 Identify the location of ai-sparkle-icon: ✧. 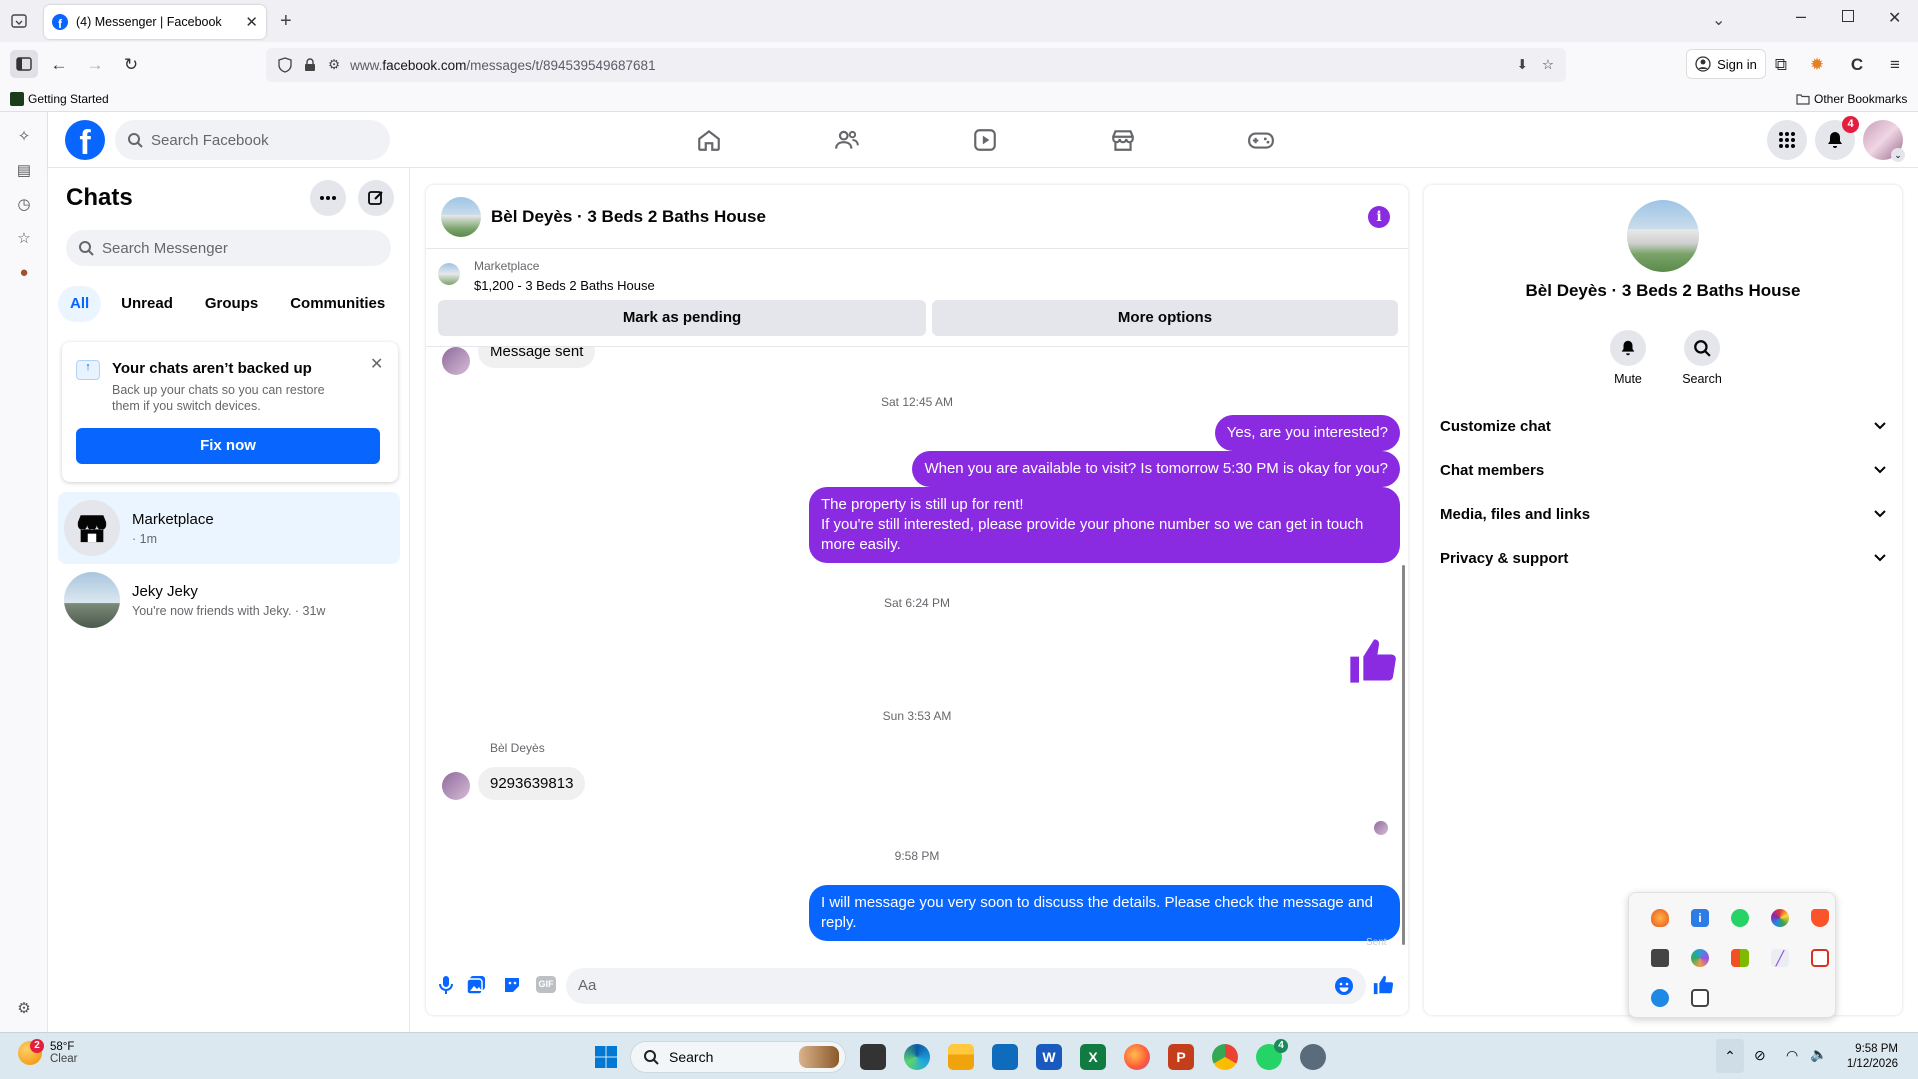
(24, 137).